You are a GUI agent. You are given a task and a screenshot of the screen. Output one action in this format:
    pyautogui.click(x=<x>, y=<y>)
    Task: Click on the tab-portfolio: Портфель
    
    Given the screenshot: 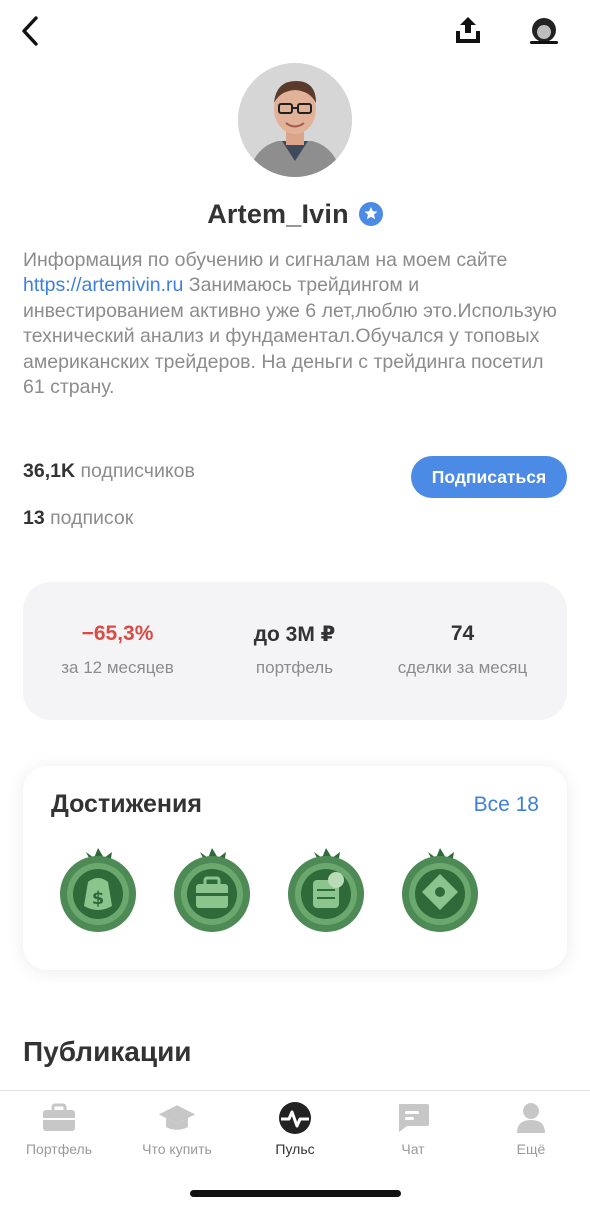 What is the action you would take?
    pyautogui.click(x=59, y=1131)
    